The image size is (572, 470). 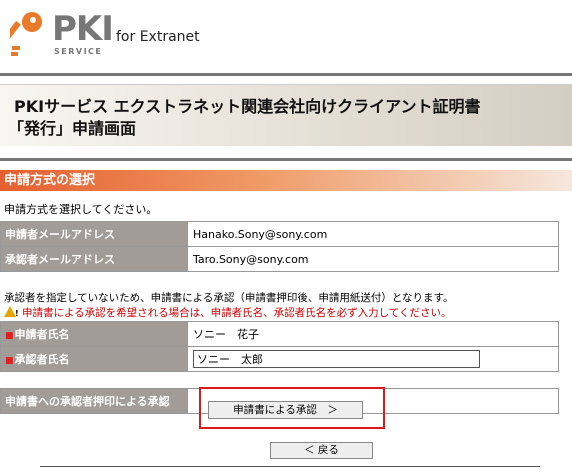 What do you see at coordinates (286, 159) in the screenshot?
I see `title-divider` at bounding box center [286, 159].